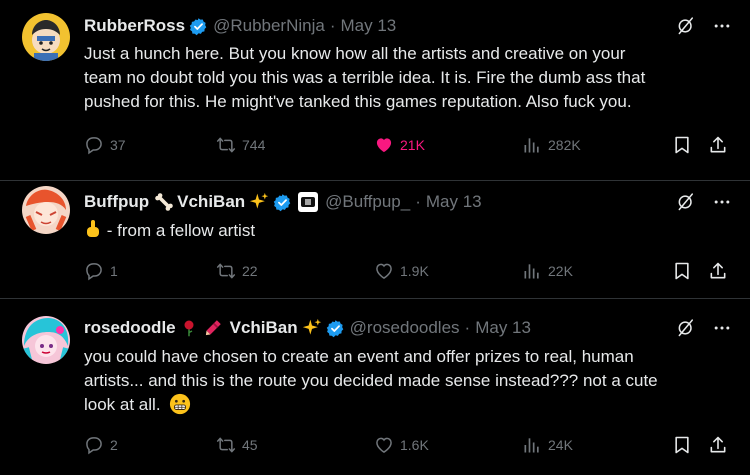 The width and height of the screenshot is (750, 475). I want to click on crayon-emoji-icon, so click(213, 328).